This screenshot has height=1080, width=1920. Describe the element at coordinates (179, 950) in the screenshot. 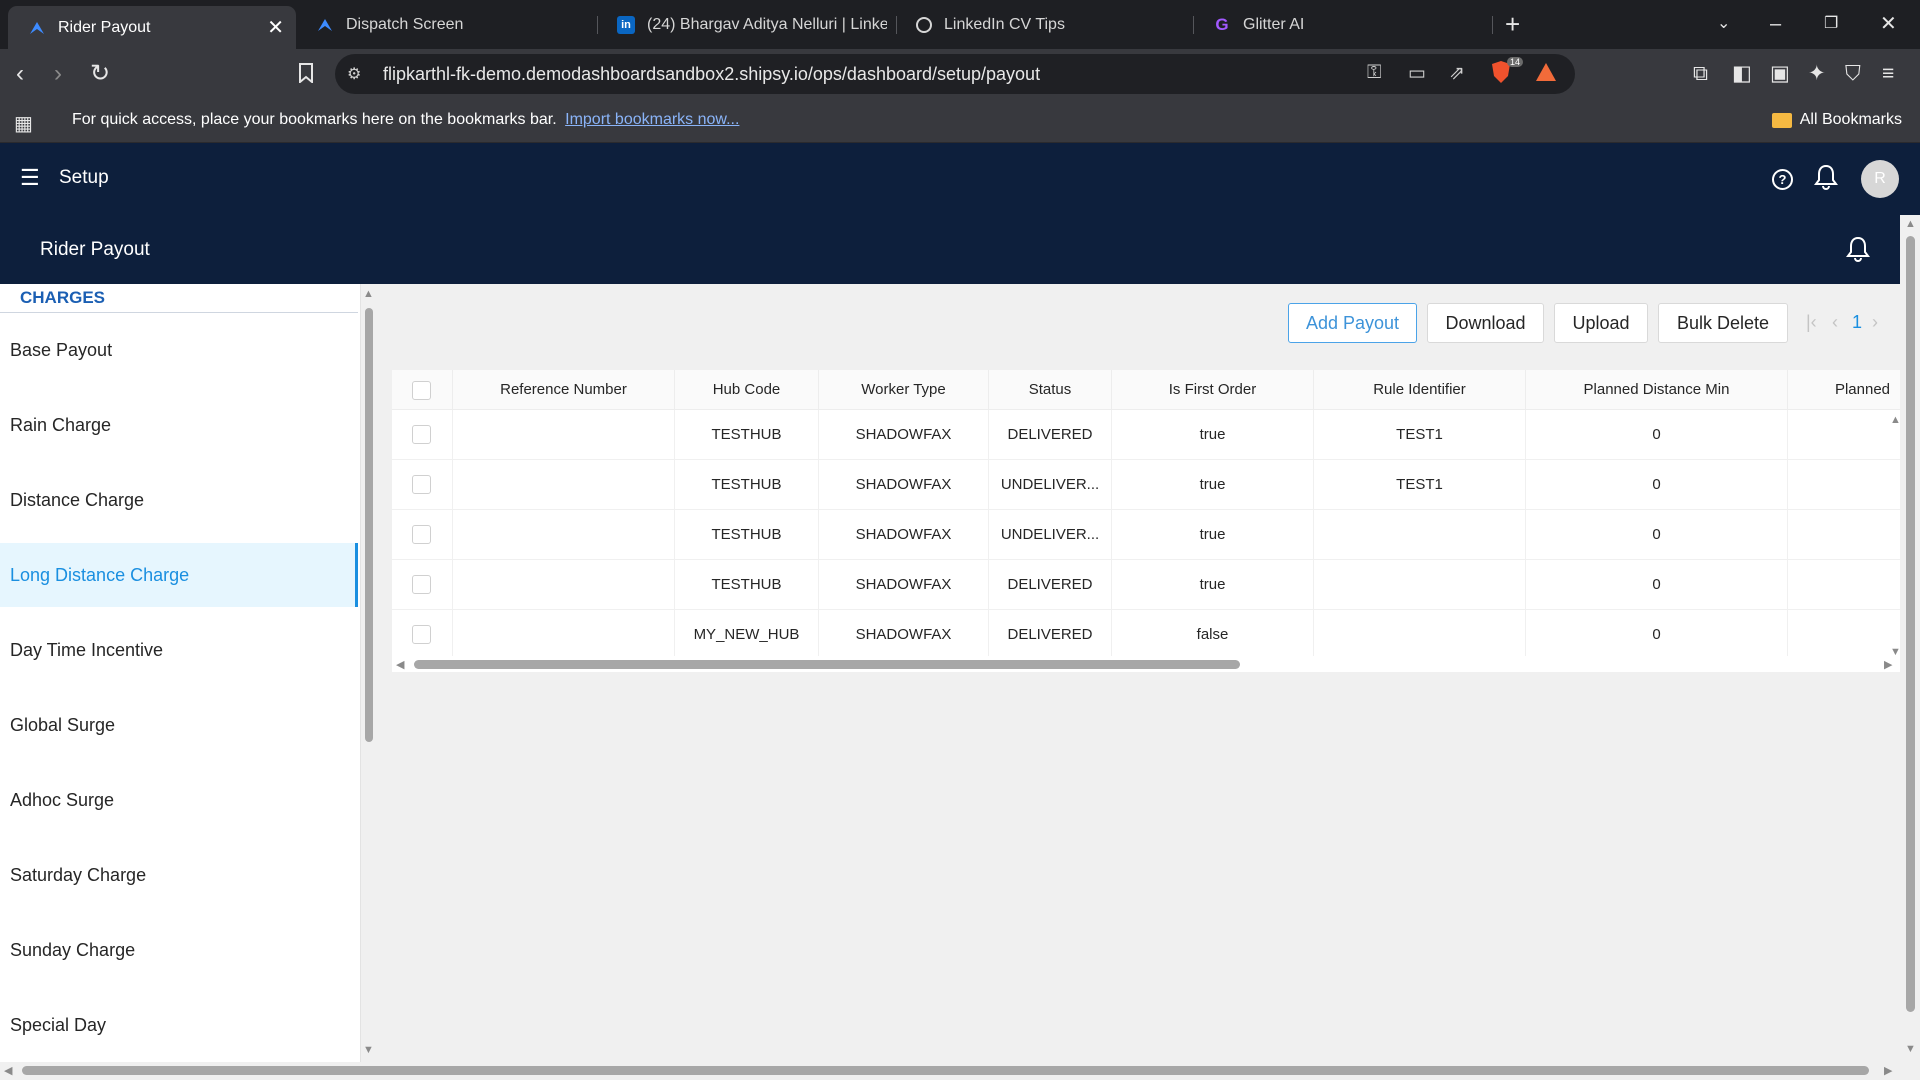

I see `sidebar-item-sunday-charge: Sunday Charge` at that location.